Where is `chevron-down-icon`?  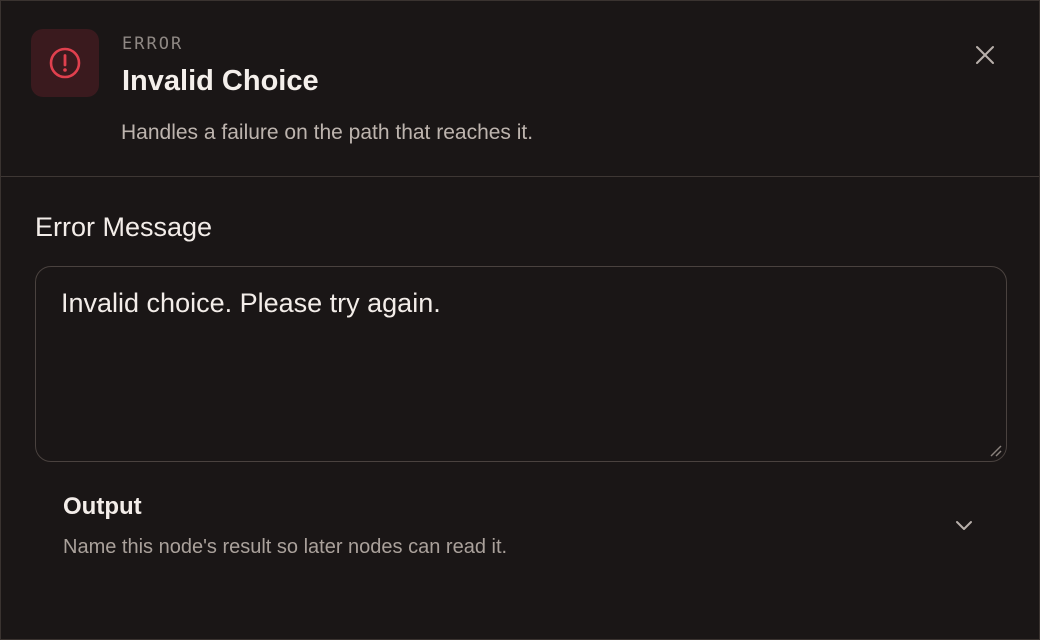 chevron-down-icon is located at coordinates (964, 526).